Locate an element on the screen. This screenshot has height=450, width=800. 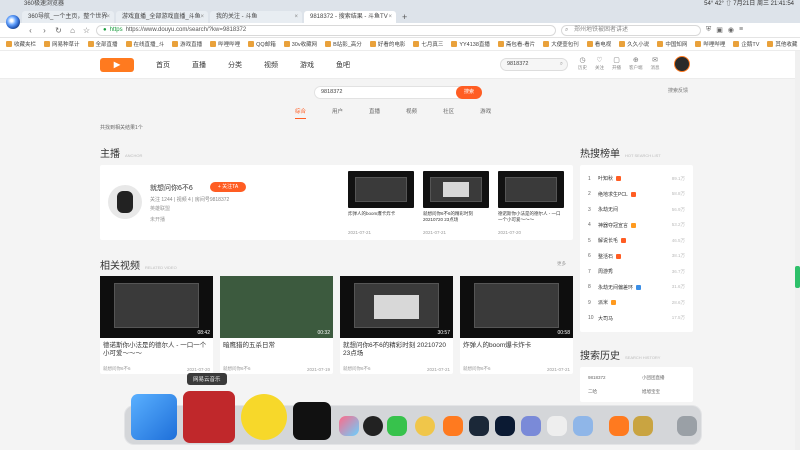
tab-community: 社区 is located at coordinates (448, 113).